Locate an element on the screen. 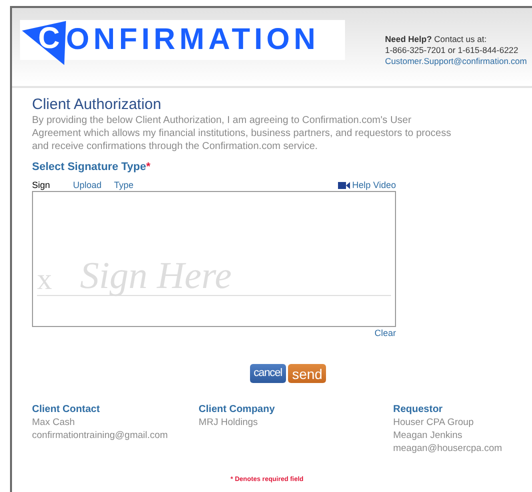 The image size is (532, 492). contact-detail: Houser CPA Group is located at coordinates (434, 422).